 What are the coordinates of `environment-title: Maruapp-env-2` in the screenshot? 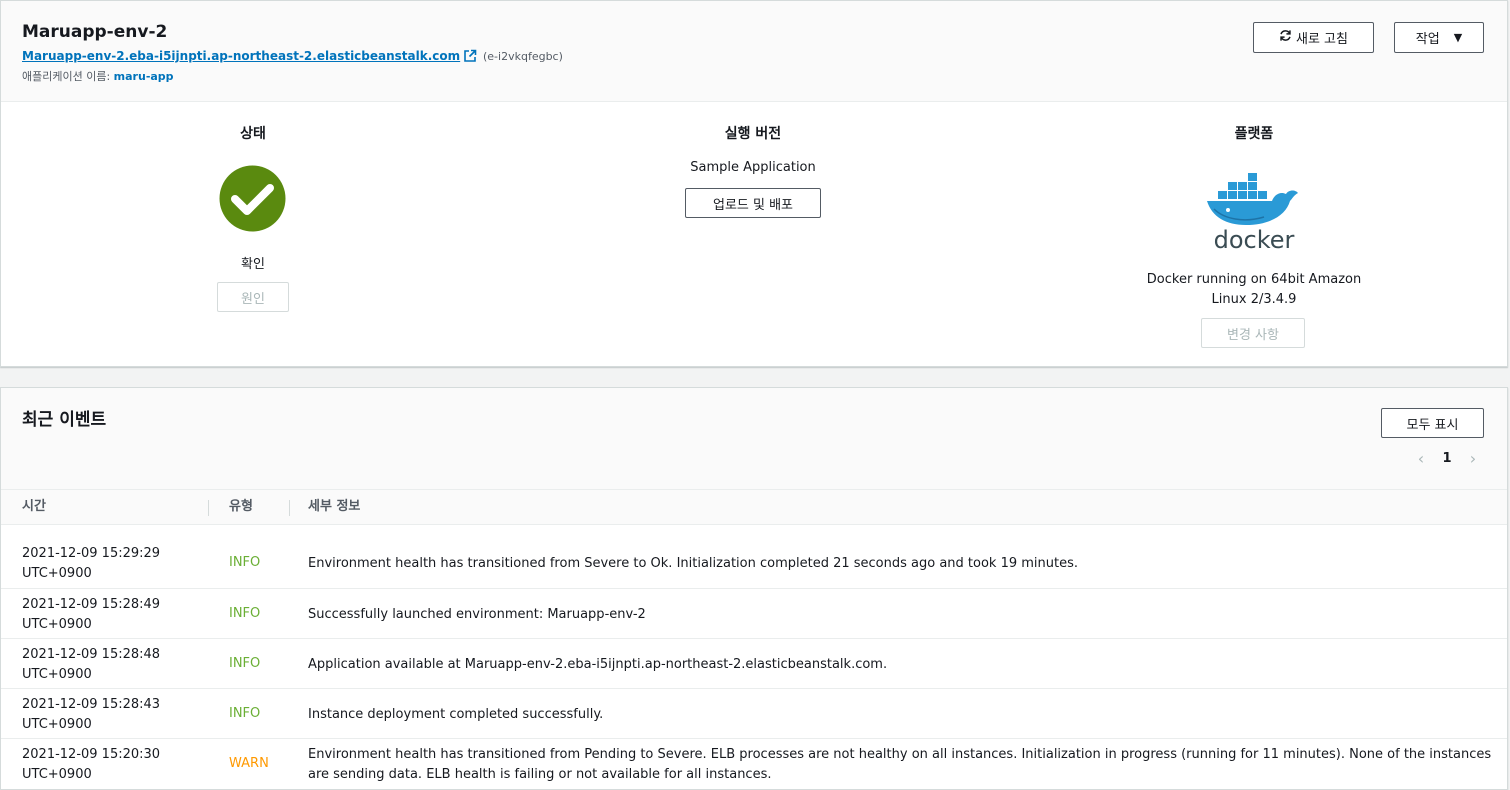 It's located at (95, 32).